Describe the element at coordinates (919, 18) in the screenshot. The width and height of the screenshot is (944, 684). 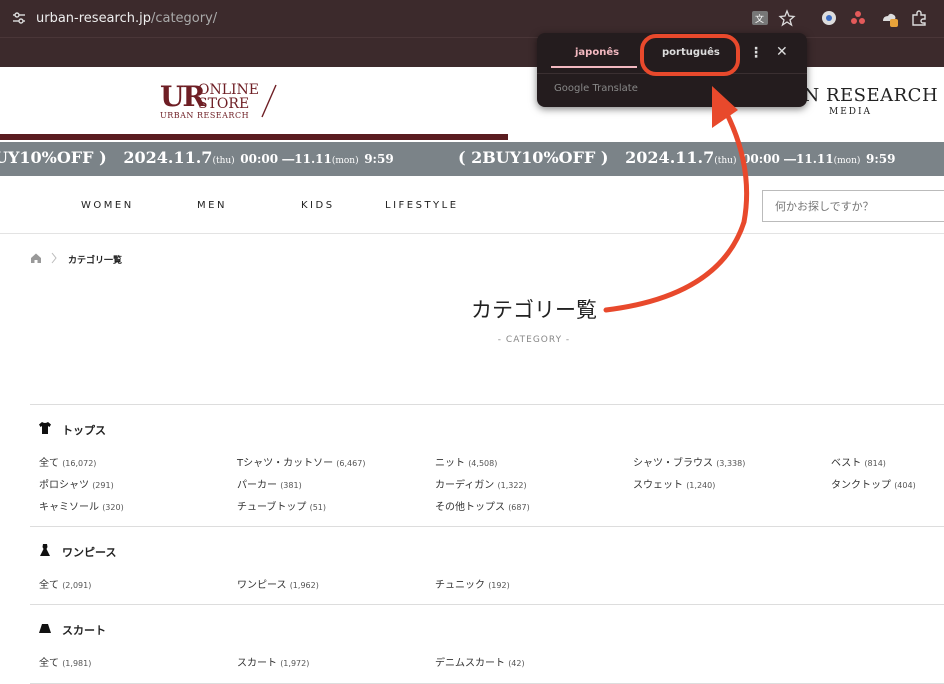
I see `extensions-puzzle-icon` at that location.